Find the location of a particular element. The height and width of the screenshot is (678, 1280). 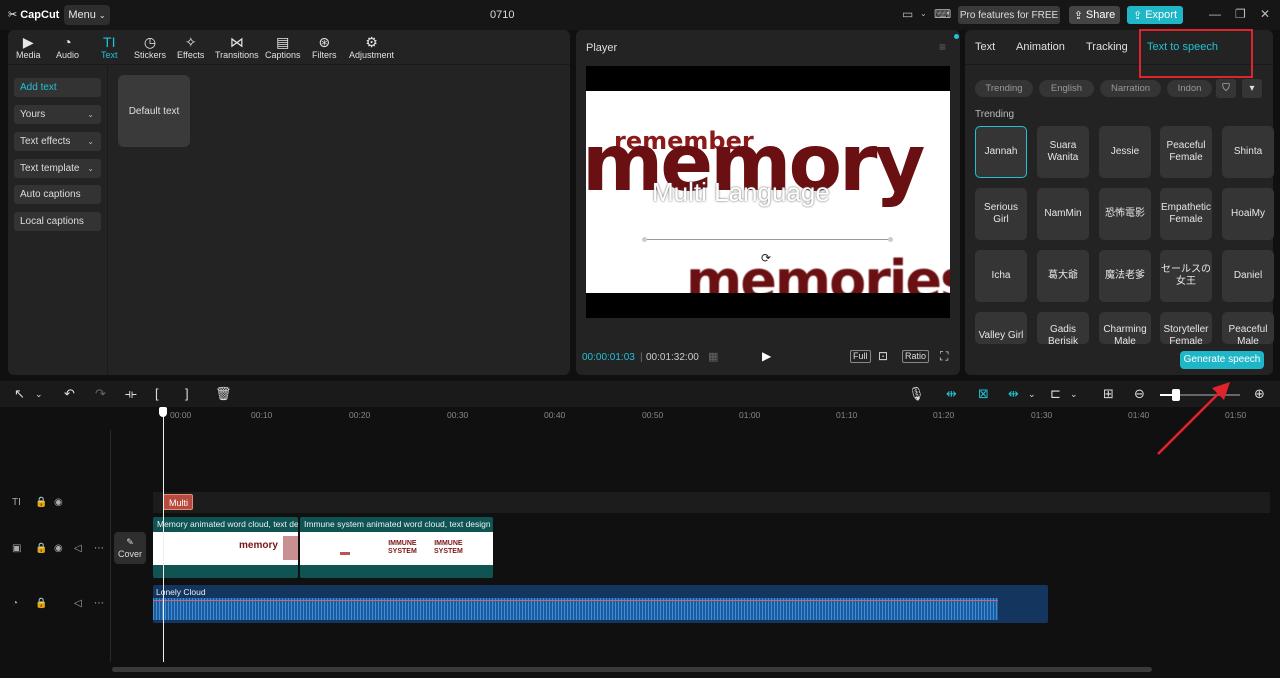

voice-card: セールスの女王 is located at coordinates (1186, 276).